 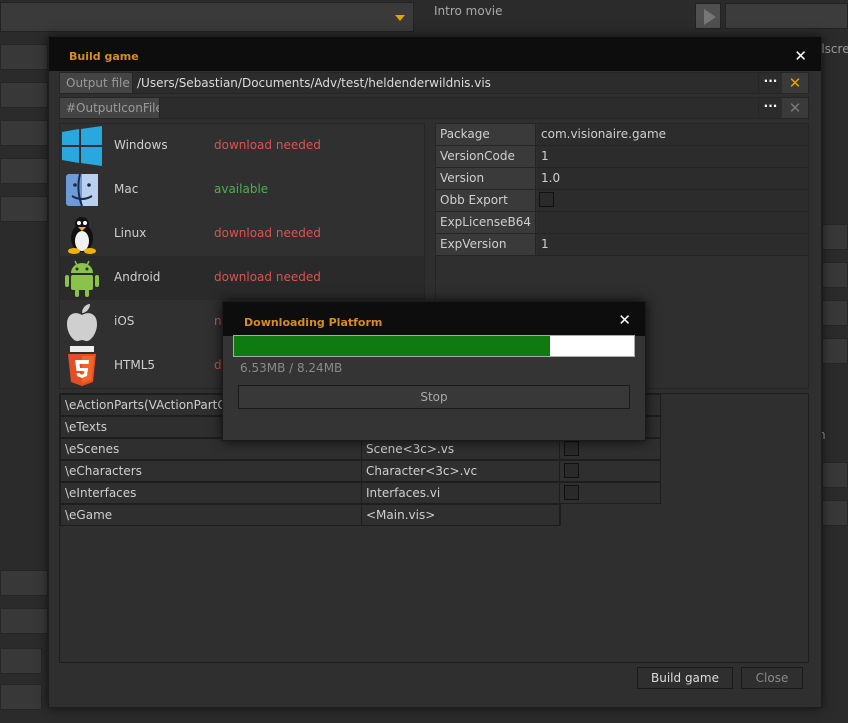 What do you see at coordinates (685, 678) in the screenshot?
I see `build-game-button: Build game` at bounding box center [685, 678].